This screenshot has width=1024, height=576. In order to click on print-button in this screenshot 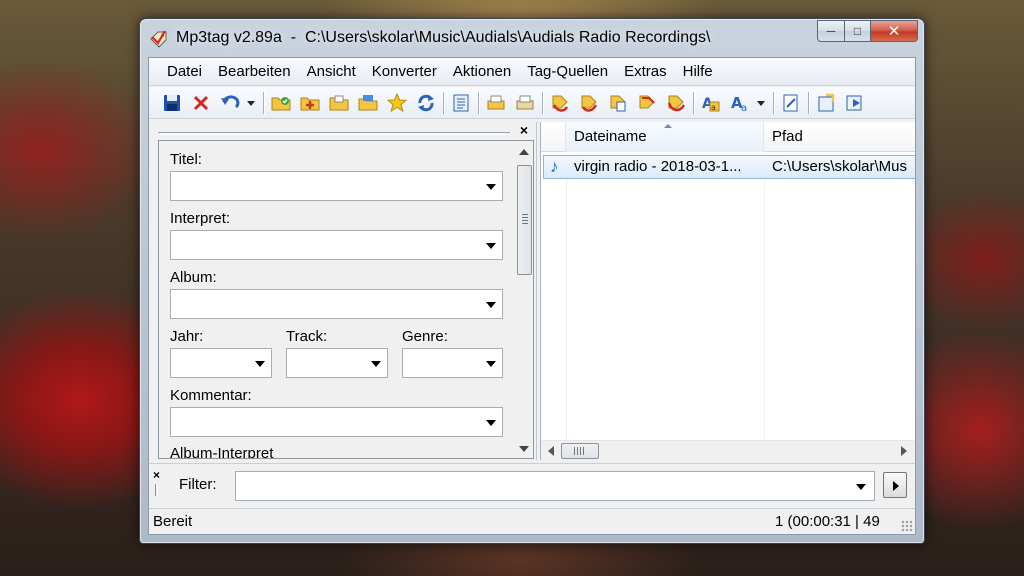, I will do `click(496, 103)`.